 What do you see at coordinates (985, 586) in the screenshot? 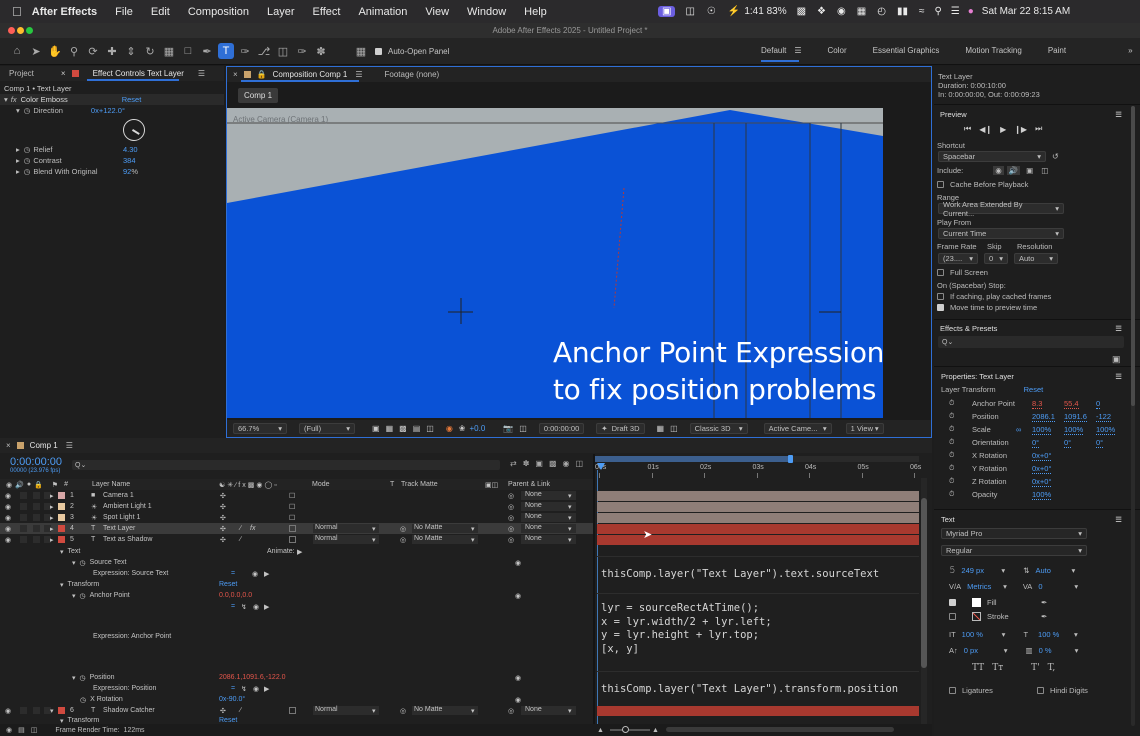
I see `kerning-value: Metrics` at bounding box center [985, 586].